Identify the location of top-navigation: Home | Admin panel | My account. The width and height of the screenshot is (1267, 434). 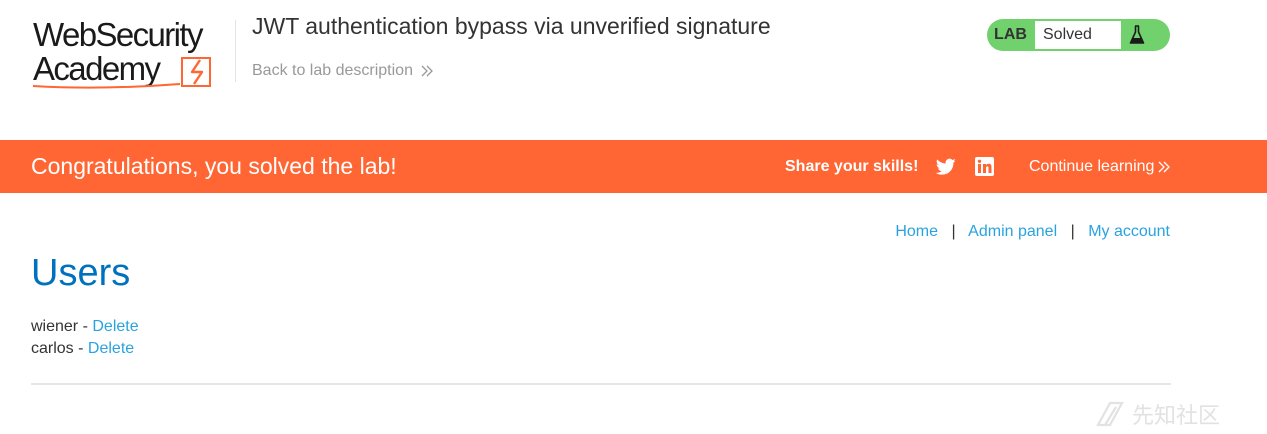
(1032, 232).